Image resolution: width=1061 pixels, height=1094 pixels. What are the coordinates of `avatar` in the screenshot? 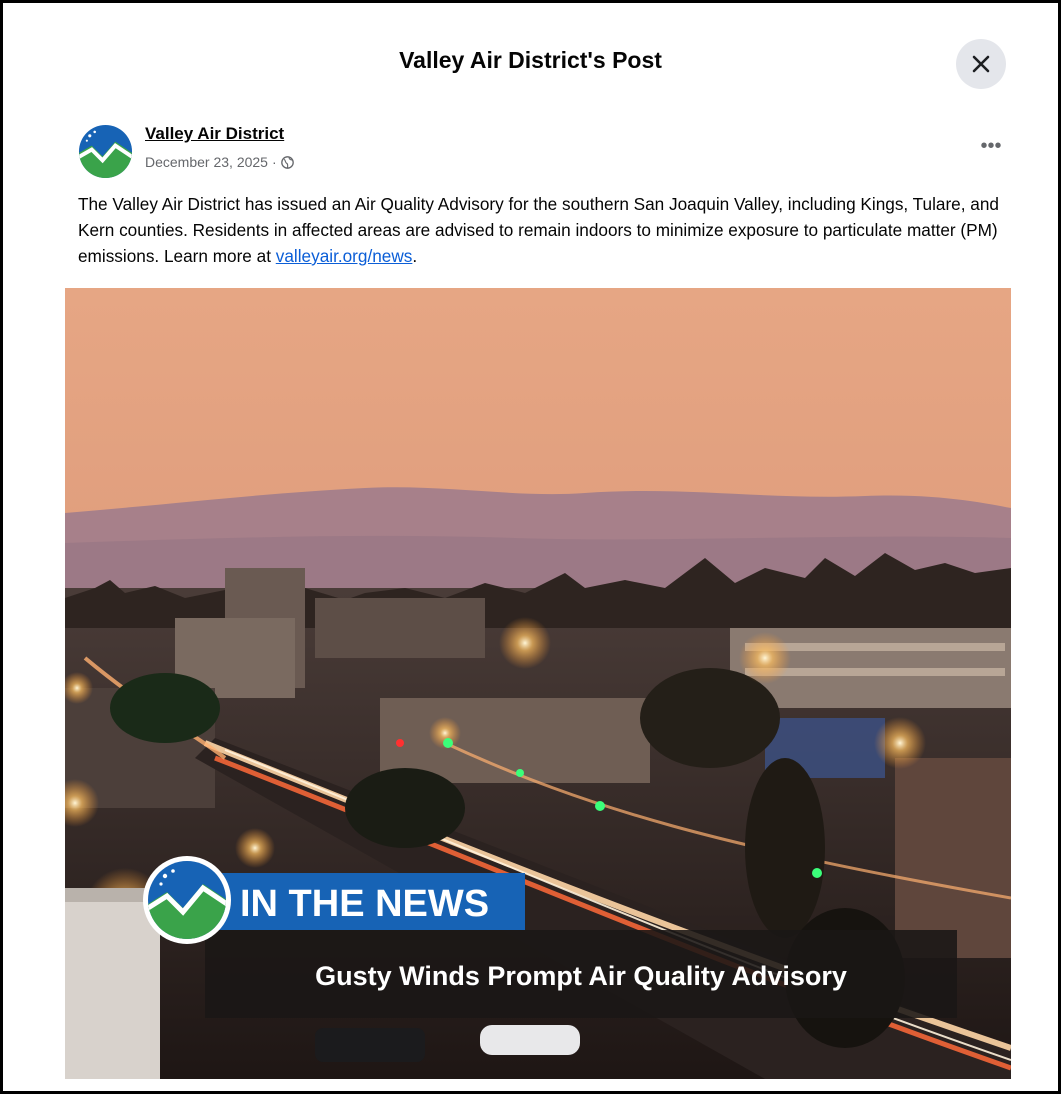 It's located at (105, 151).